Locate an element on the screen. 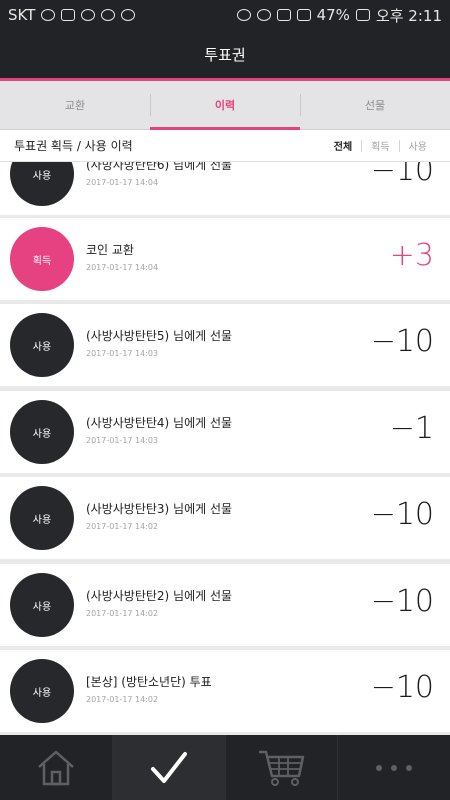  tab-label: 교환 is located at coordinates (75, 105).